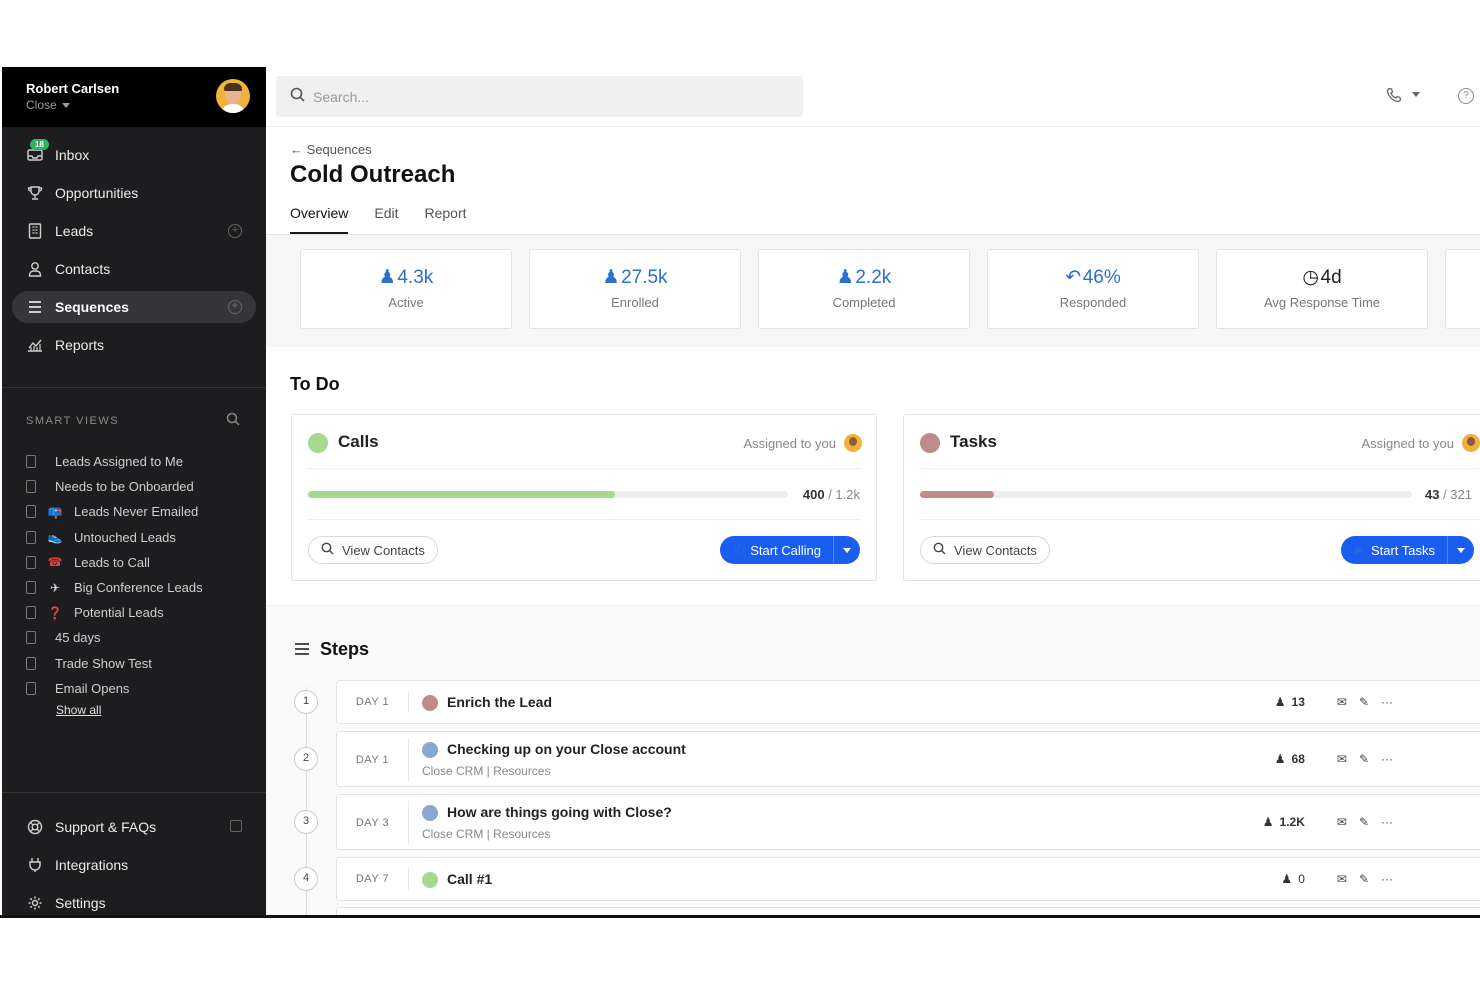  Describe the element at coordinates (386, 220) in the screenshot. I see `tab-edit: Edit` at that location.